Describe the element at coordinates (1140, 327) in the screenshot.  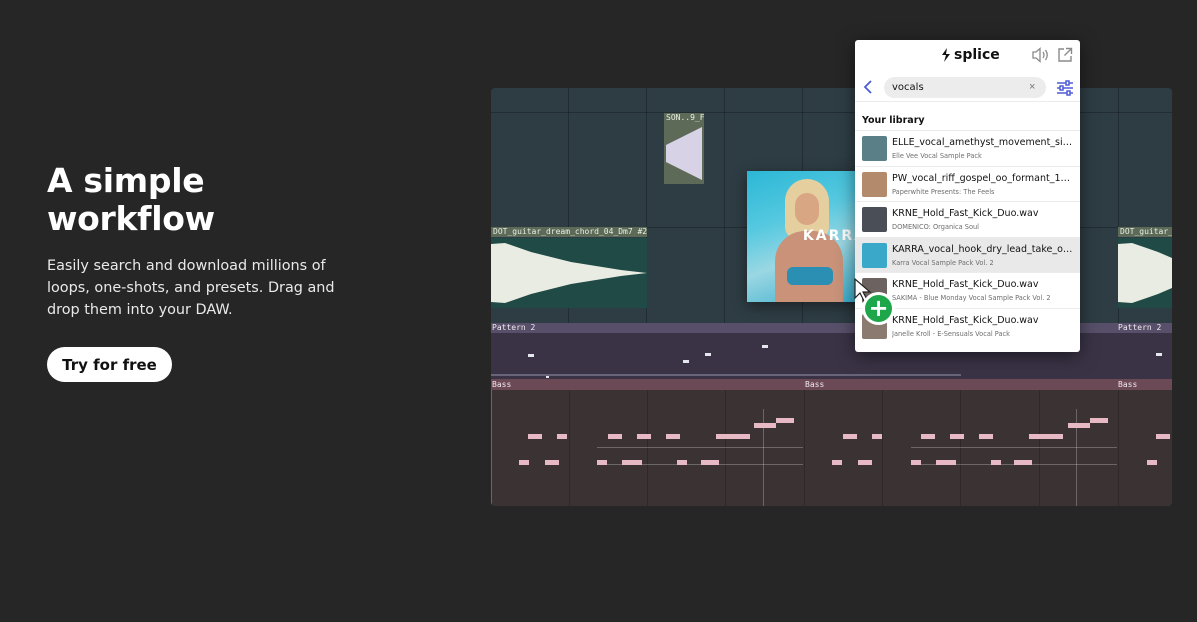
I see `pattern-label-right: Pattern 2` at that location.